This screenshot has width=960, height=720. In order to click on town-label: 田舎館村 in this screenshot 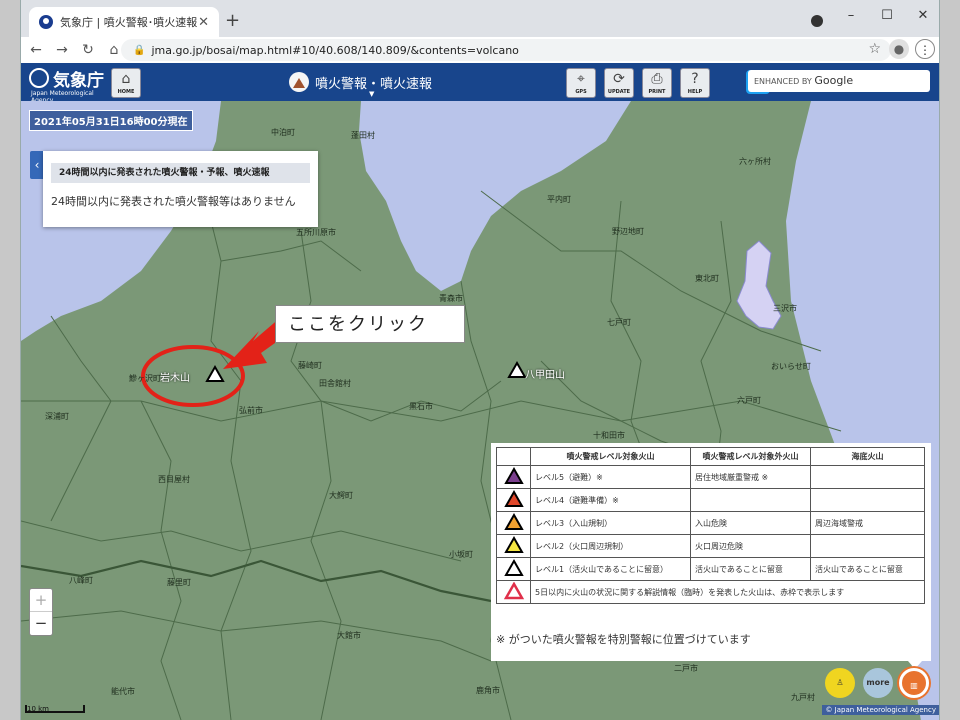, I will do `click(335, 383)`.